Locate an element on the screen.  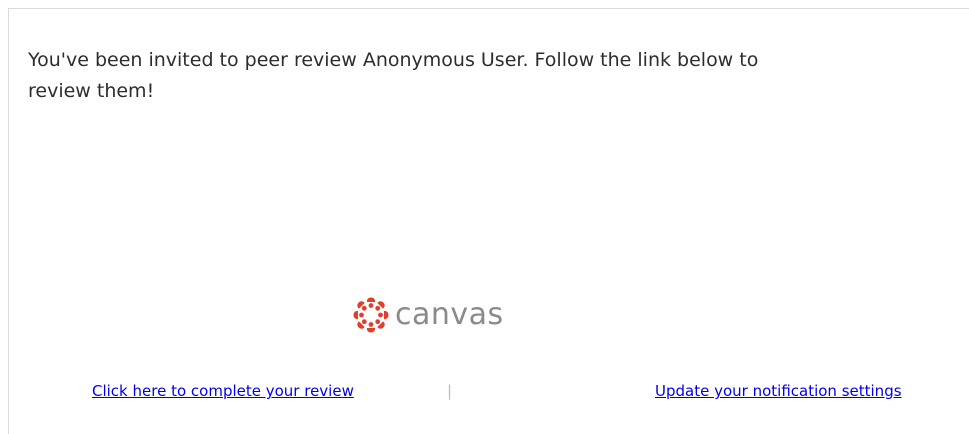
canvas-logo-icon is located at coordinates (371, 315).